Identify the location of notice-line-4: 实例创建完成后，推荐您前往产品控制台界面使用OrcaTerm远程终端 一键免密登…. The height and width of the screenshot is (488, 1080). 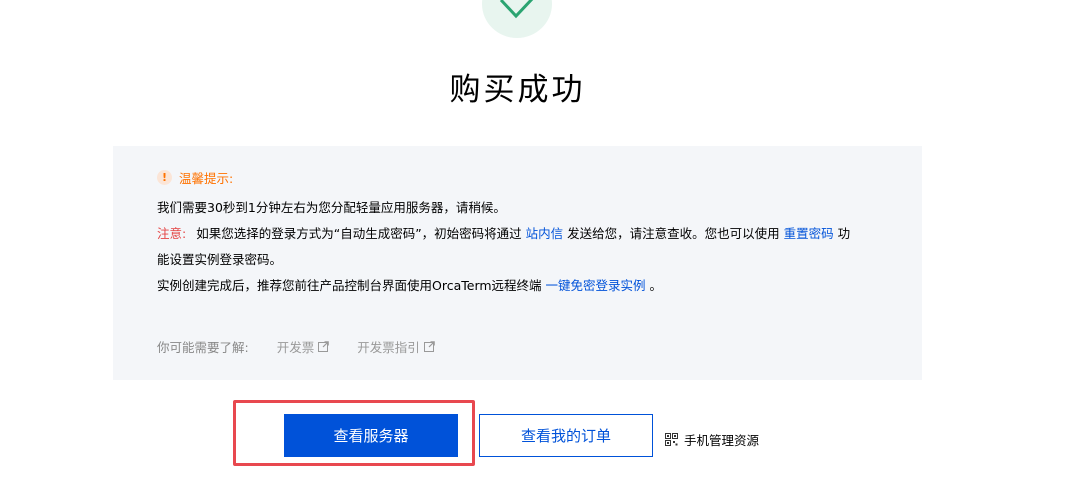
(409, 286).